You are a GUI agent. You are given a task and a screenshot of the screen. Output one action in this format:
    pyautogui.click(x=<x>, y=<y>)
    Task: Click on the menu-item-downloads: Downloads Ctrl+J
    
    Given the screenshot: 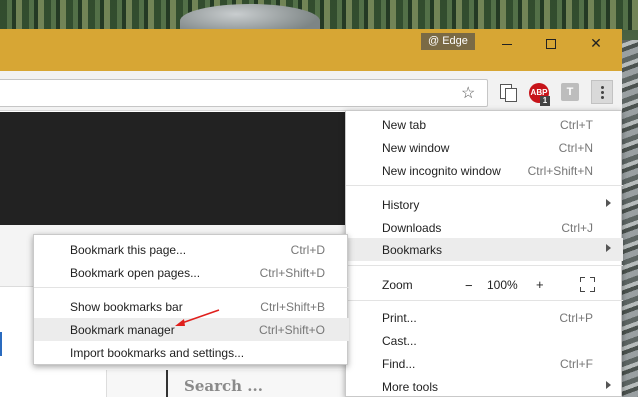 What is the action you would take?
    pyautogui.click(x=484, y=227)
    